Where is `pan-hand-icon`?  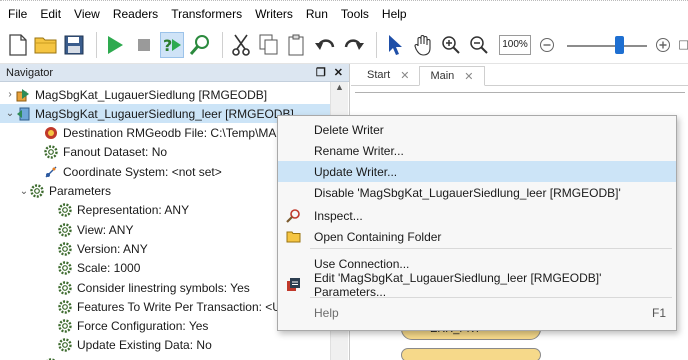 pan-hand-icon is located at coordinates (423, 45).